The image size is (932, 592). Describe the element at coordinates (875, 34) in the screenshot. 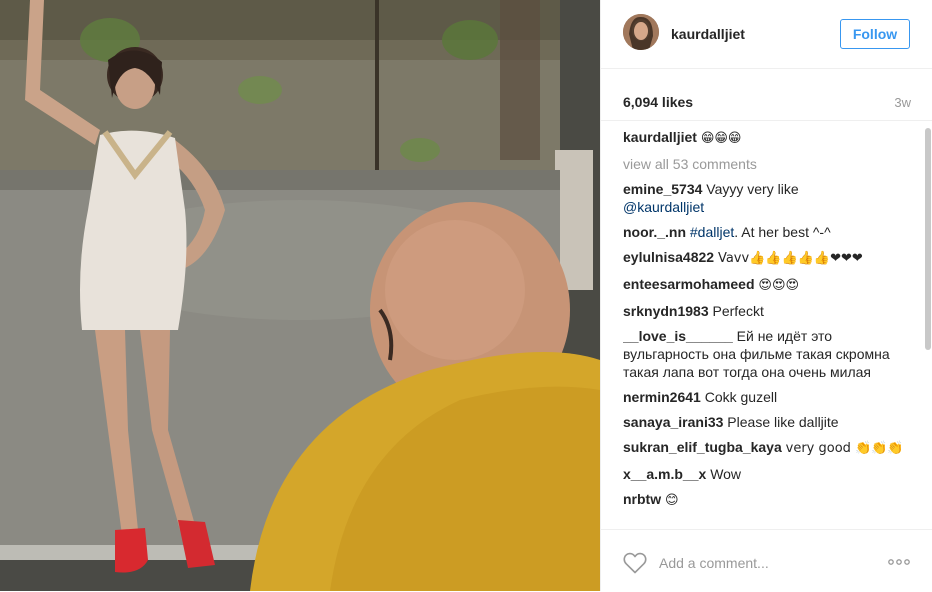

I see `follow-button: Follow` at that location.